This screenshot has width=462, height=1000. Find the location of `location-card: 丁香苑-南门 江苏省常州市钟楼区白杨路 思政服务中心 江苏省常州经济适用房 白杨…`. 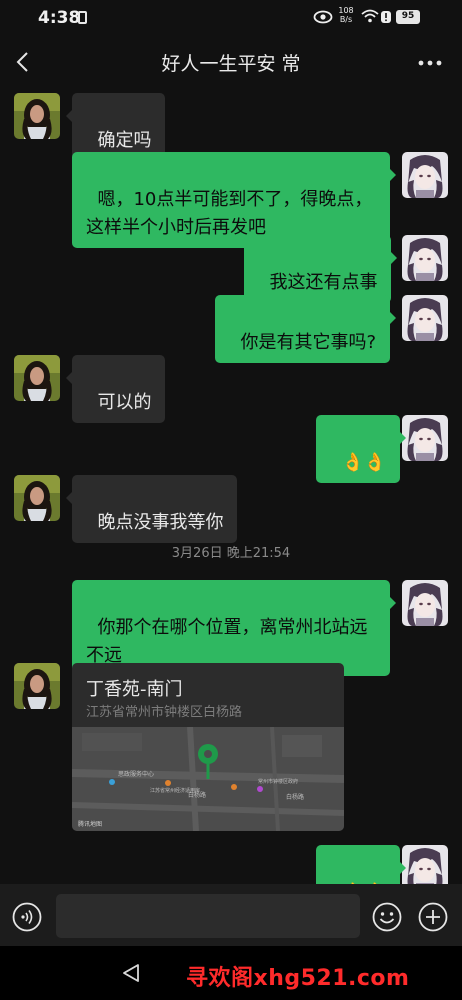

location-card: 丁香苑-南门 江苏省常州市钟楼区白杨路 思政服务中心 江苏省常州经济适用房 白杨… is located at coordinates (208, 747).